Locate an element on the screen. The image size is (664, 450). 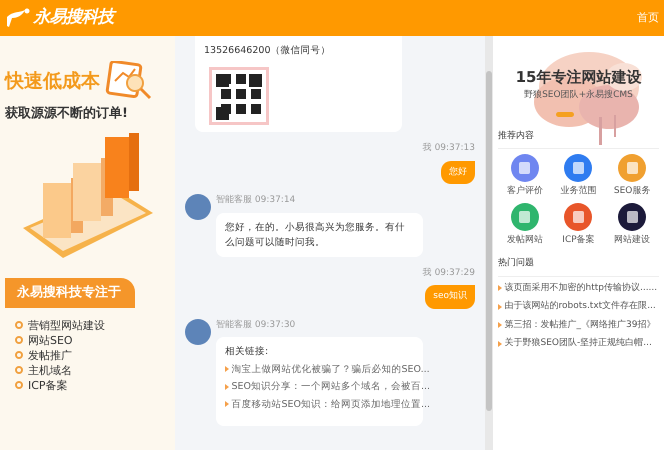
message-meta: 我 09:37:13 is located at coordinates (448, 148).